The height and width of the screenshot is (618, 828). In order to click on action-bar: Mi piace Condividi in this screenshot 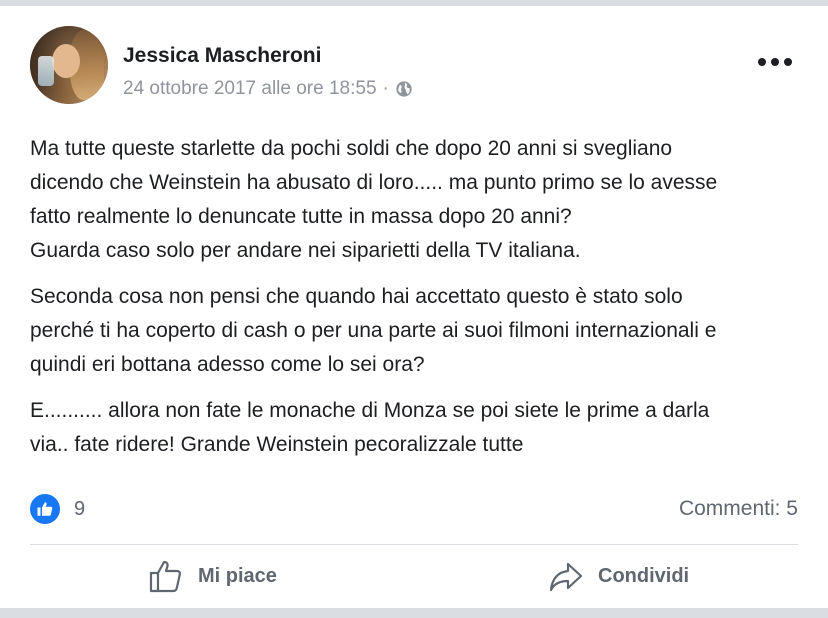, I will do `click(414, 580)`.